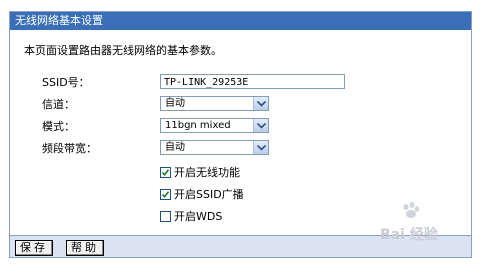 The image size is (480, 267). Describe the element at coordinates (34, 248) in the screenshot. I see `save-button: 保存` at that location.